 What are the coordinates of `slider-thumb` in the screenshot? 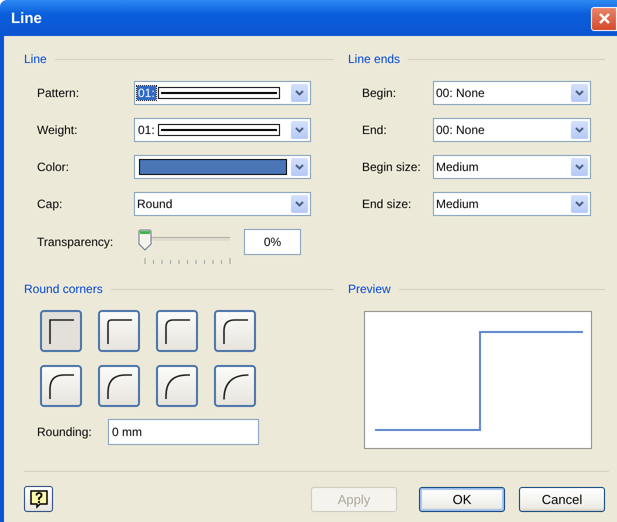 It's located at (145, 240).